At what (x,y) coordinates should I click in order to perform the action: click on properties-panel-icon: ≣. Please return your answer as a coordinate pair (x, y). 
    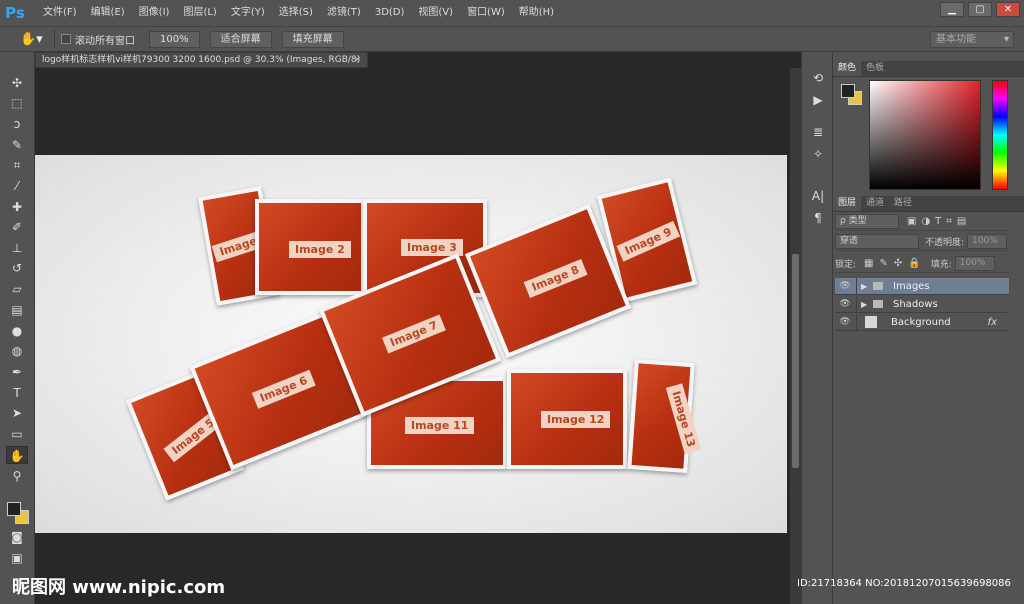
    Looking at the image, I should click on (818, 132).